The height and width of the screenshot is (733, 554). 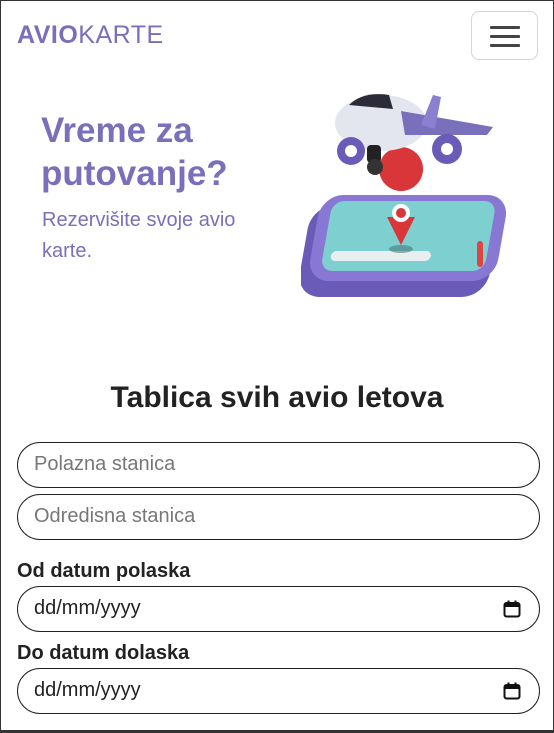 What do you see at coordinates (278, 609) in the screenshot?
I see `from-date-input: dd/mm/yyyy` at bounding box center [278, 609].